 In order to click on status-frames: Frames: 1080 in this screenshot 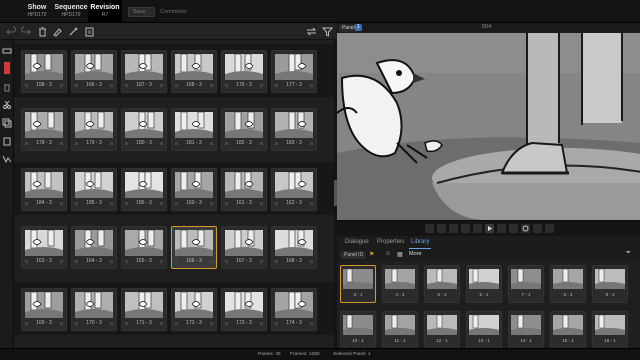, I will do `click(305, 354)`.